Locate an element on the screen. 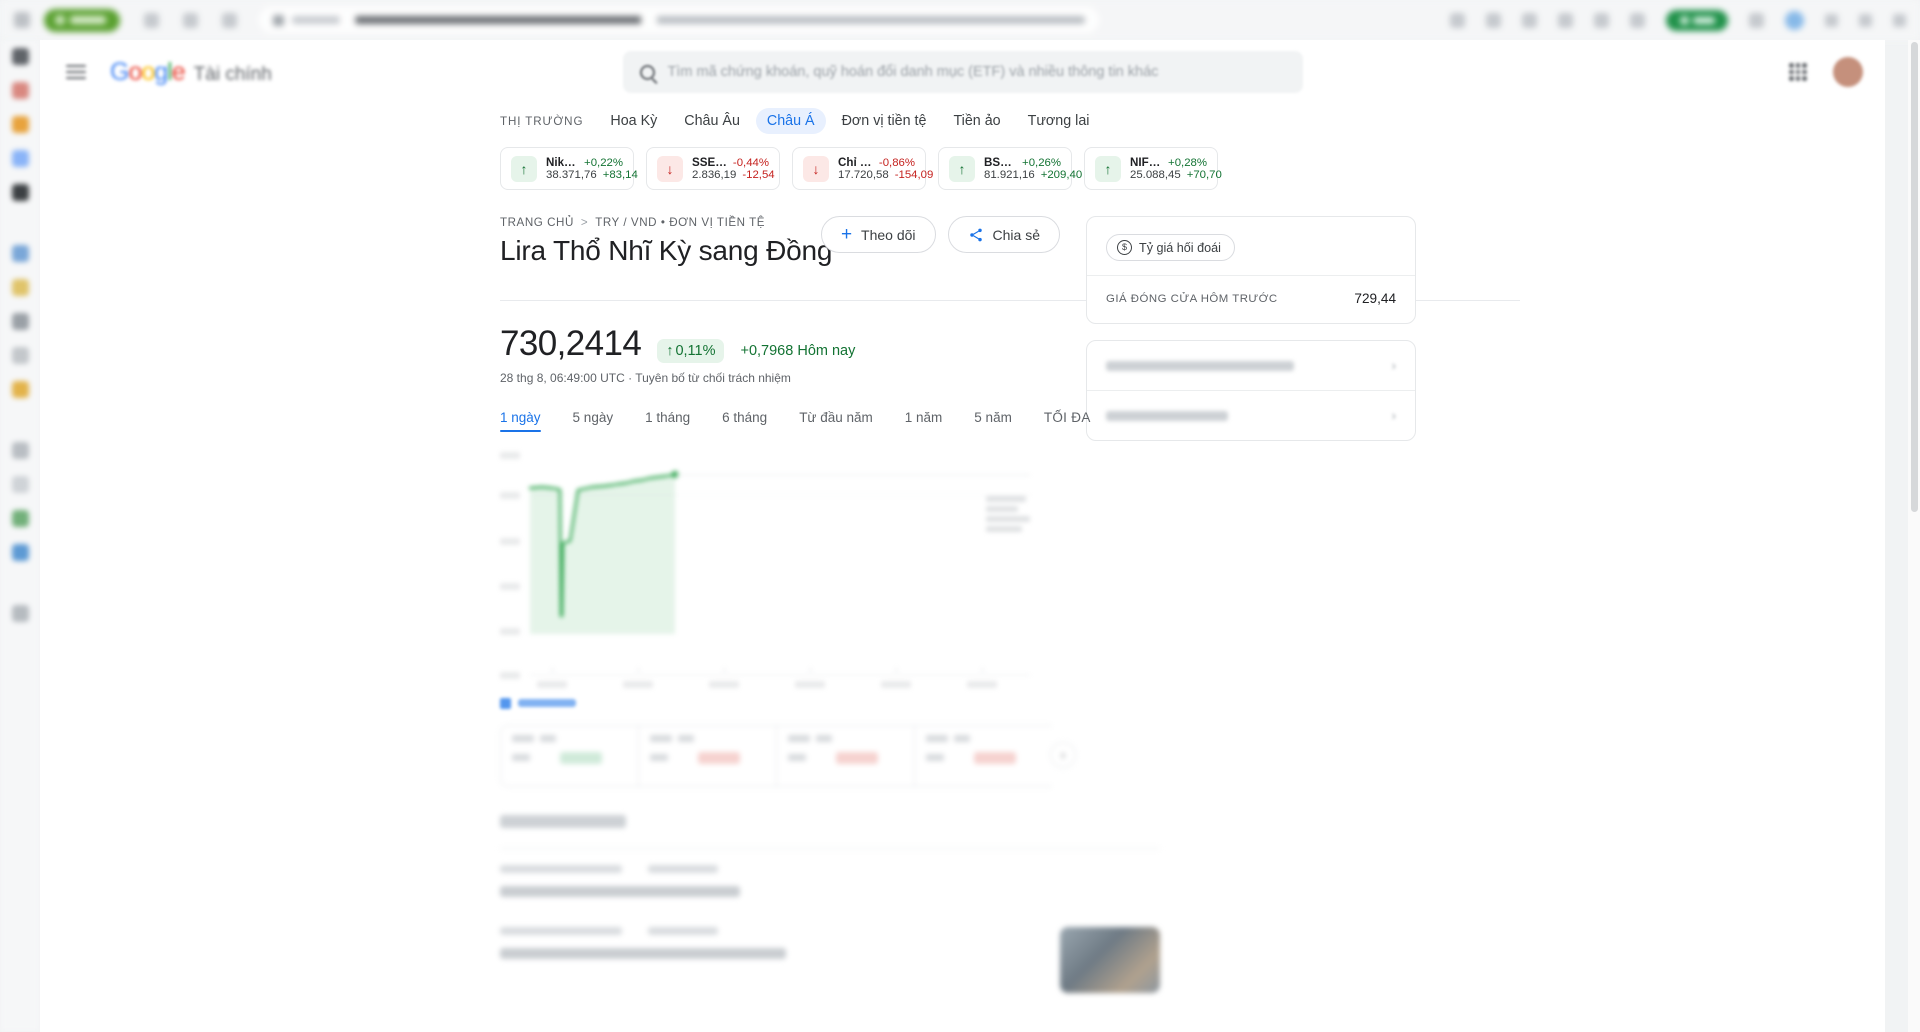  accordion-row-currency-try: › is located at coordinates (1251, 365).